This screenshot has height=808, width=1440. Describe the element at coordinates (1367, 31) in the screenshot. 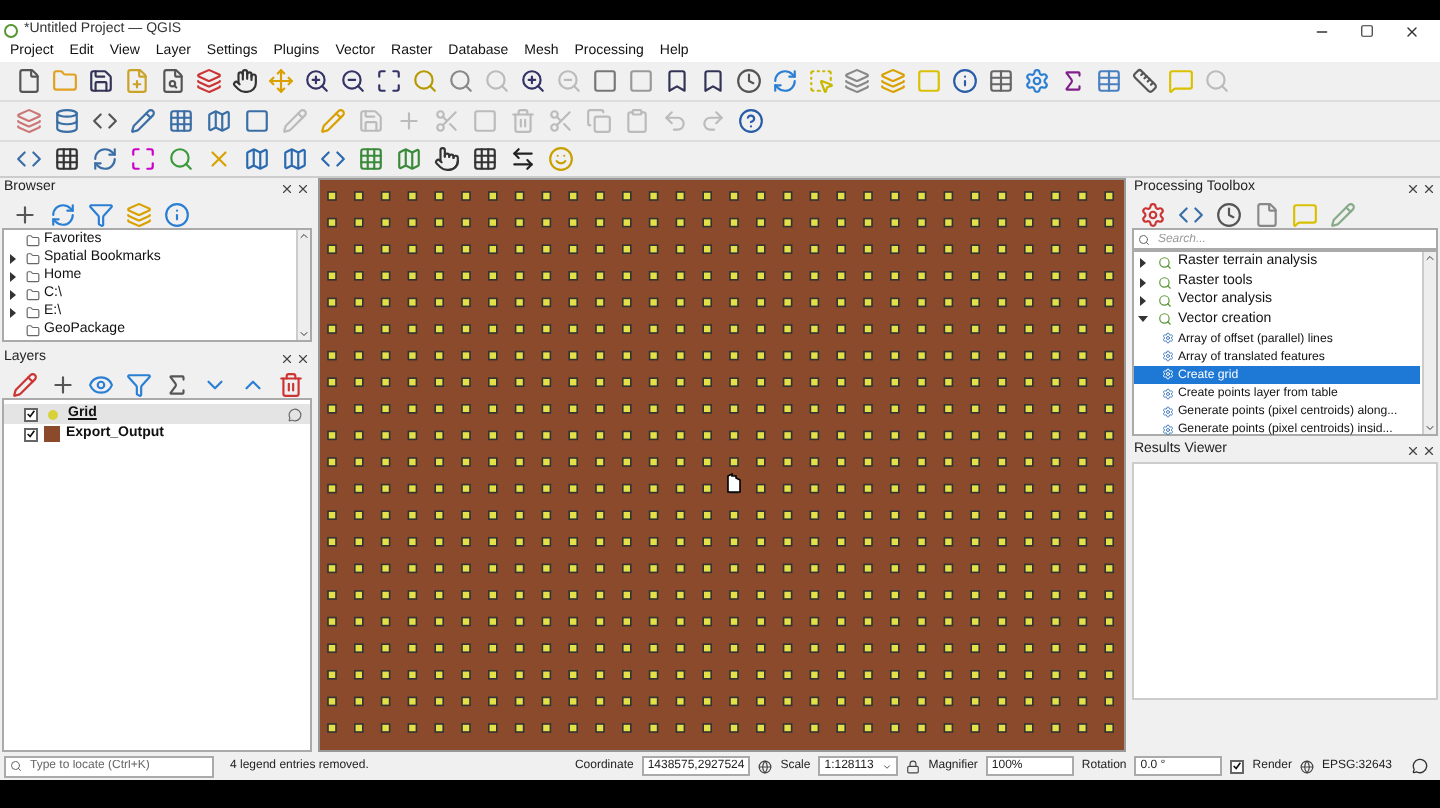

I see `maximize-icon` at that location.